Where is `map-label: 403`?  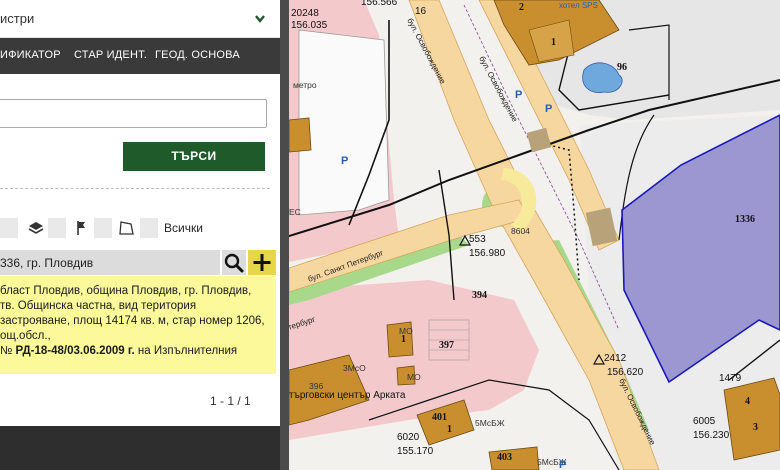
map-label: 403 is located at coordinates (504, 457).